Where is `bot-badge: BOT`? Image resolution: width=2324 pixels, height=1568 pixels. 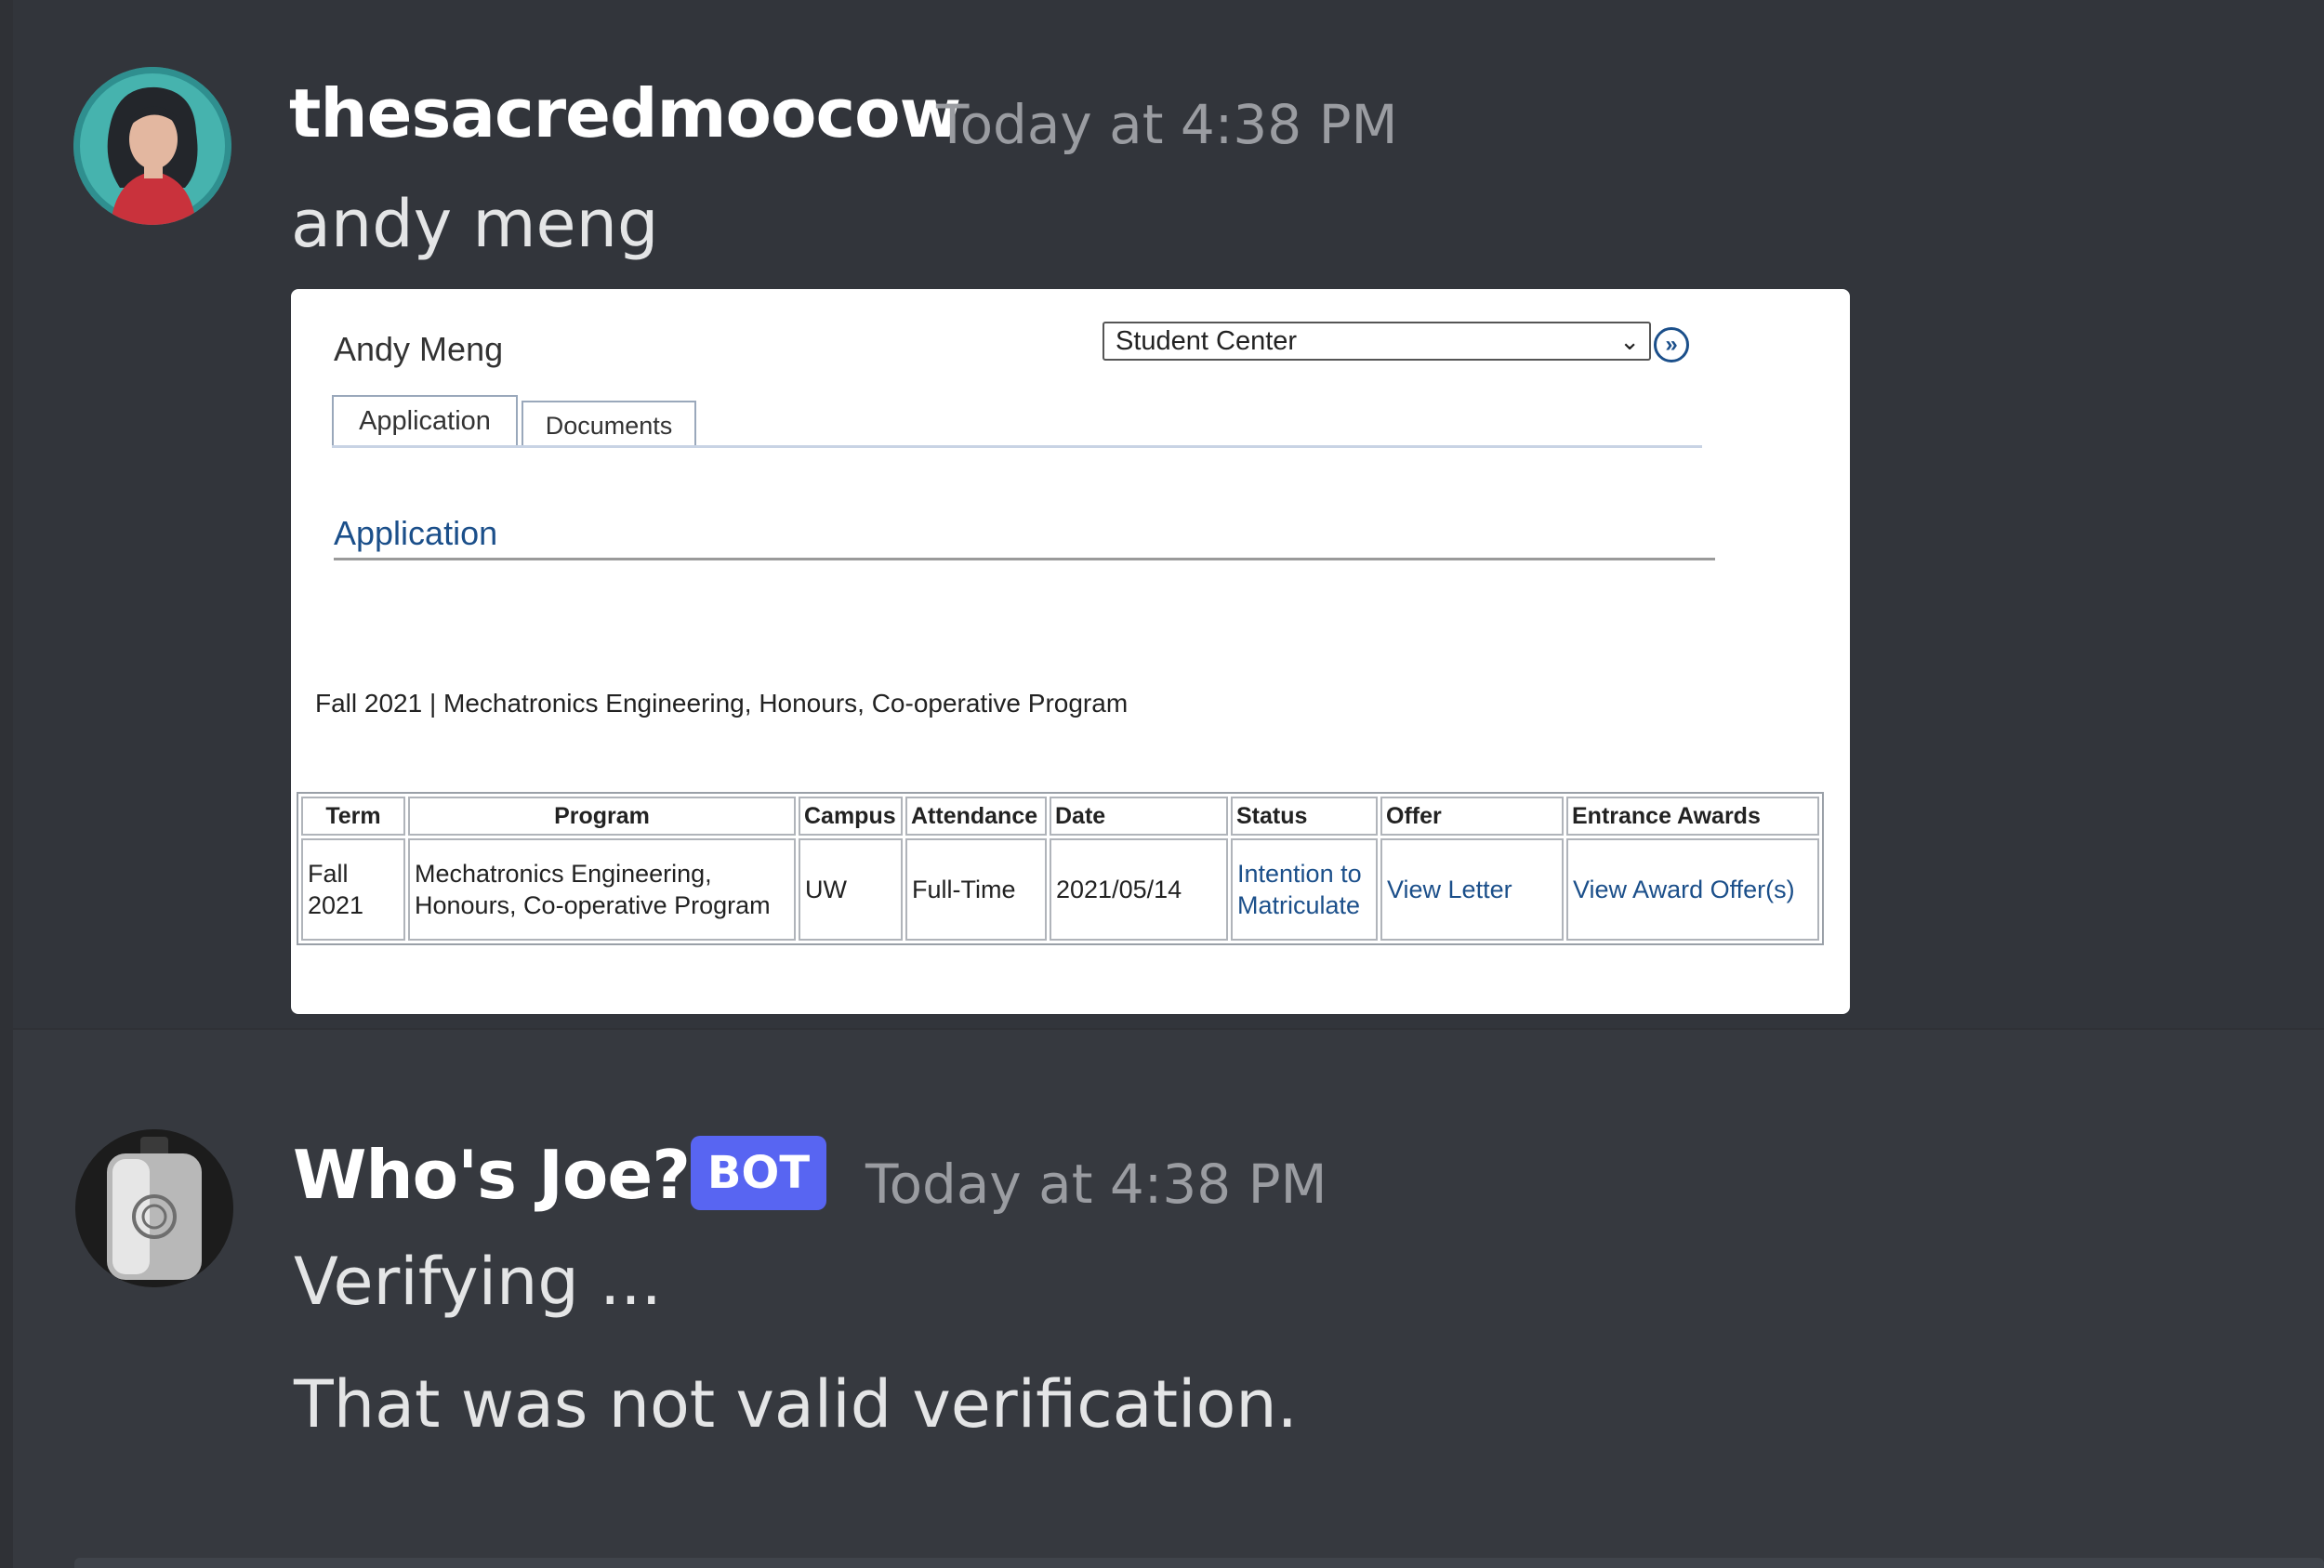
bot-badge: BOT is located at coordinates (758, 1173).